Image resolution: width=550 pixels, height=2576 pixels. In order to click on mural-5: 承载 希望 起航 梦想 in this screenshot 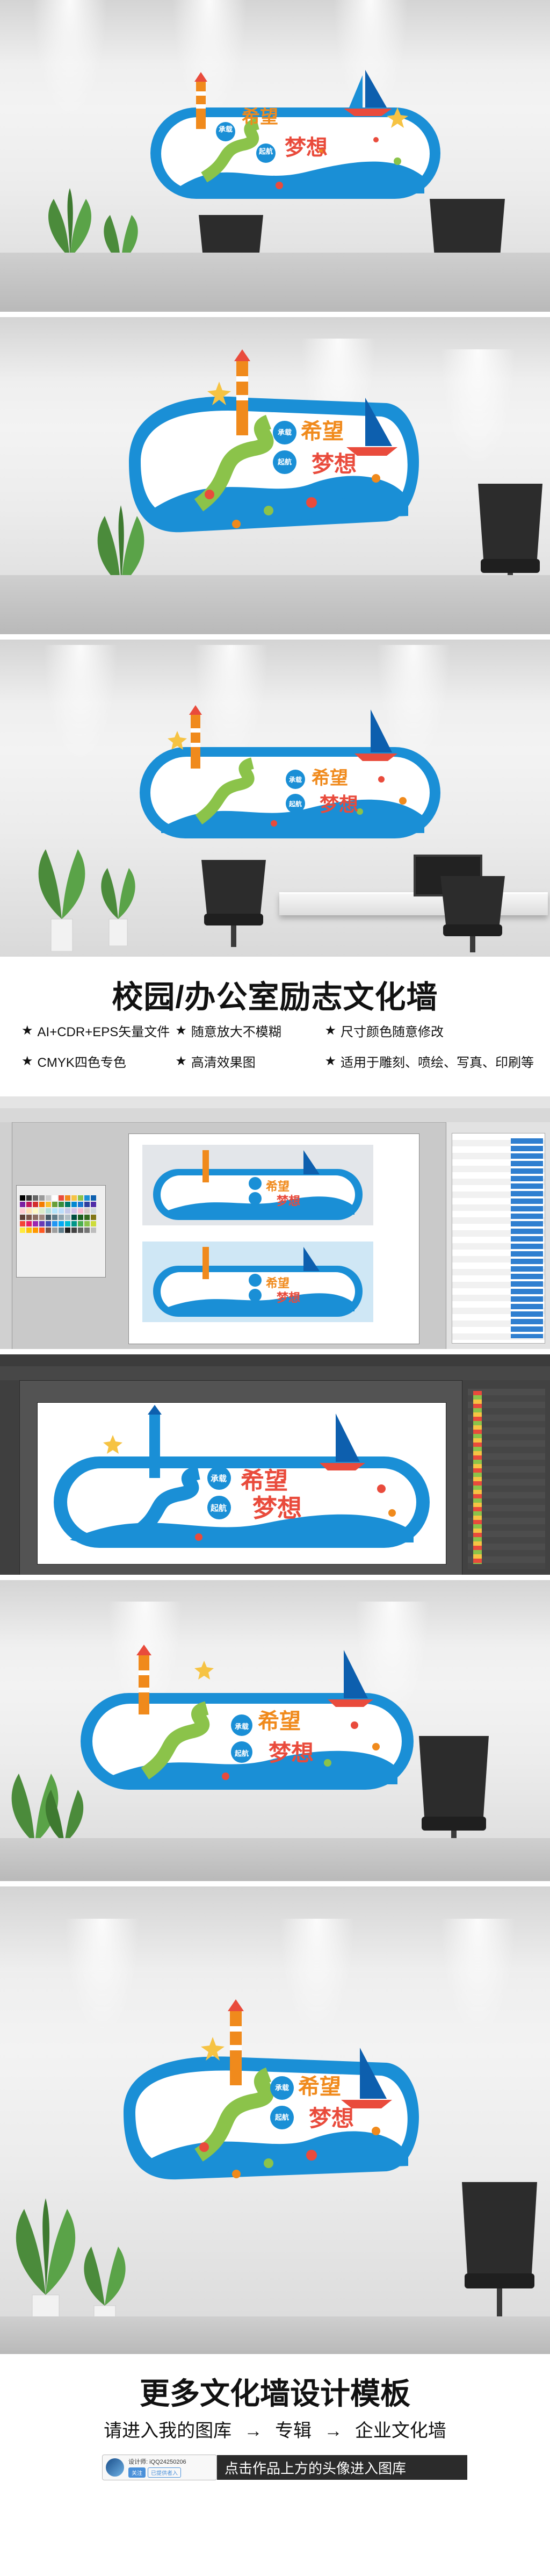, I will do `click(273, 2090)`.